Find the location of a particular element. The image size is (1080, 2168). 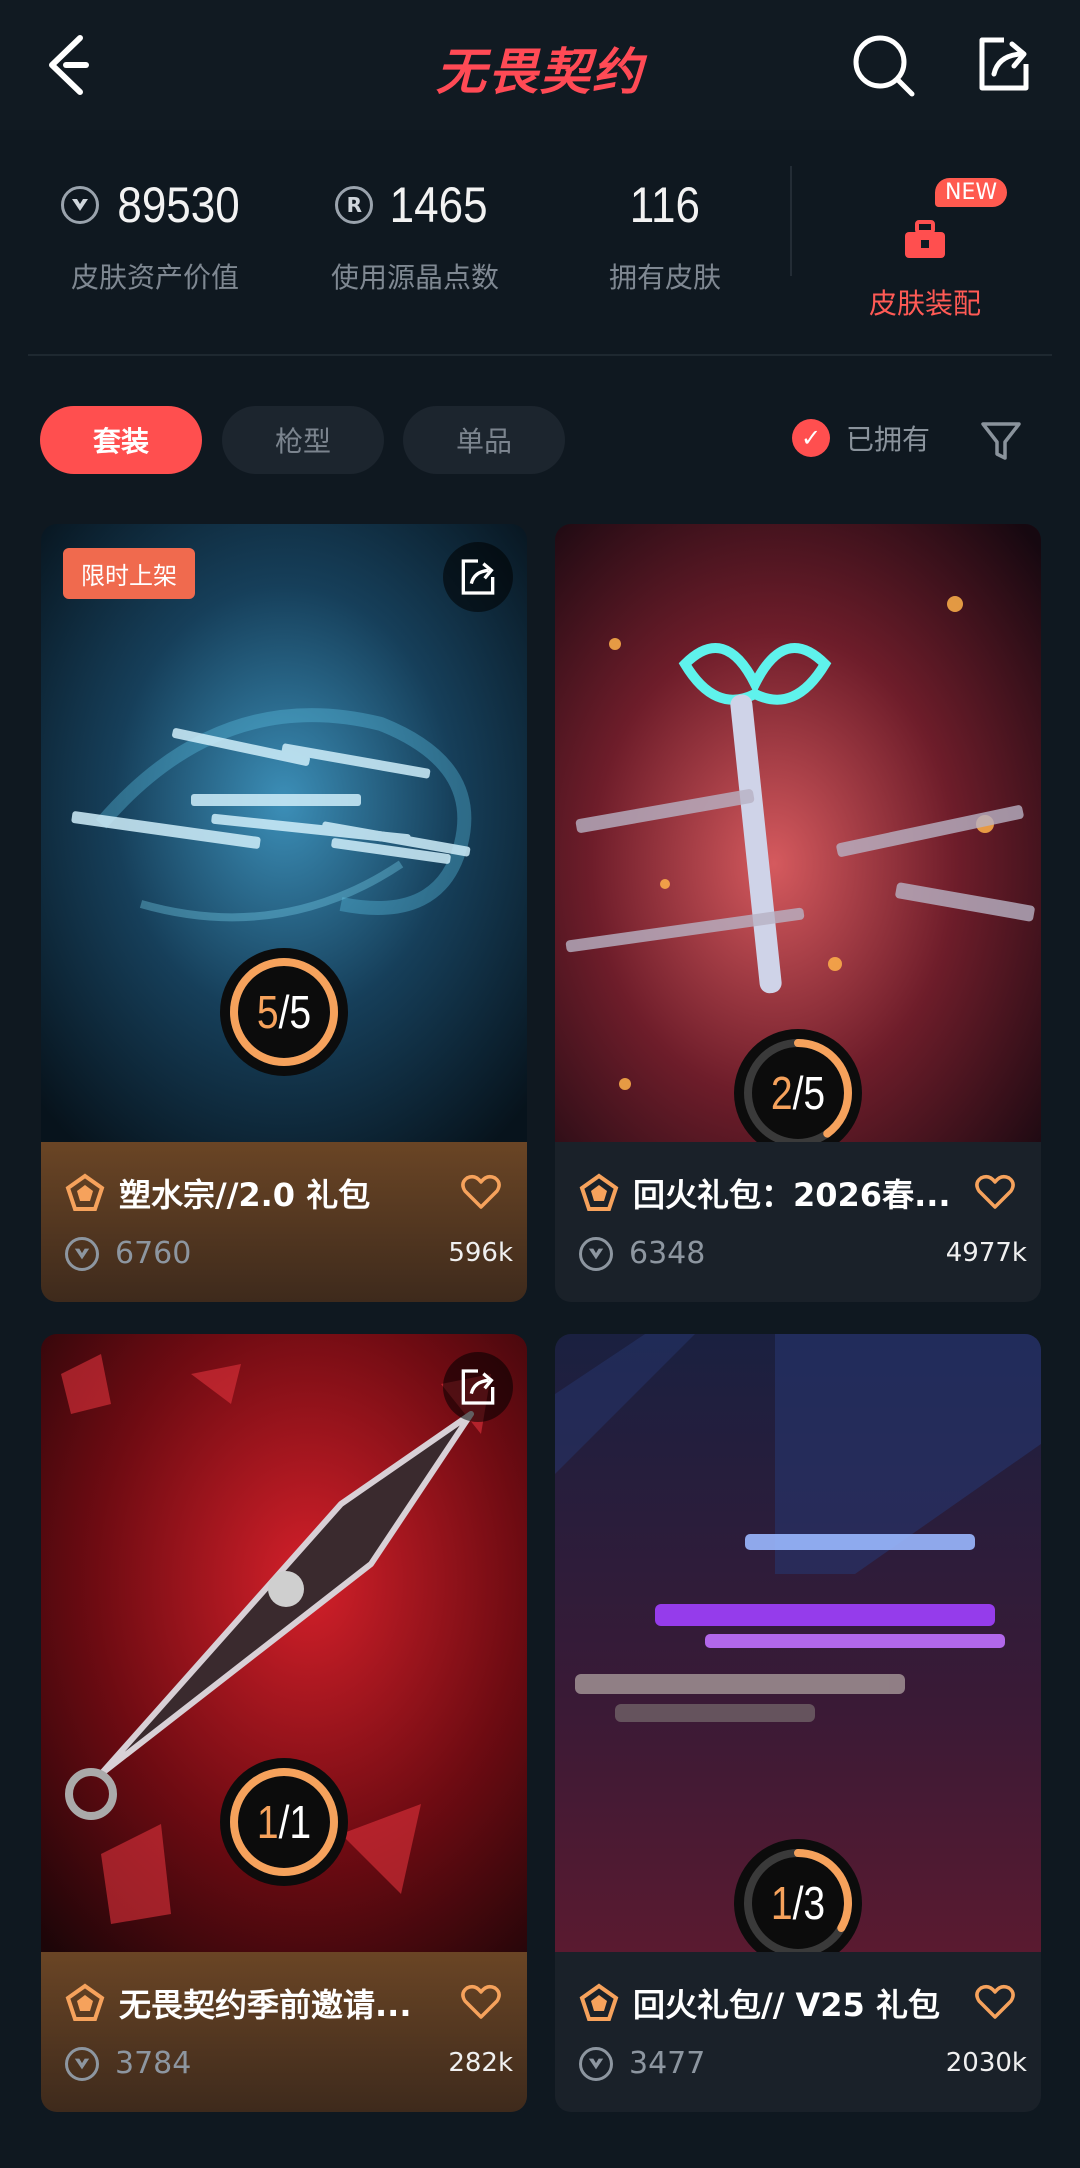

total-count: 3 is located at coordinates (814, 1903).